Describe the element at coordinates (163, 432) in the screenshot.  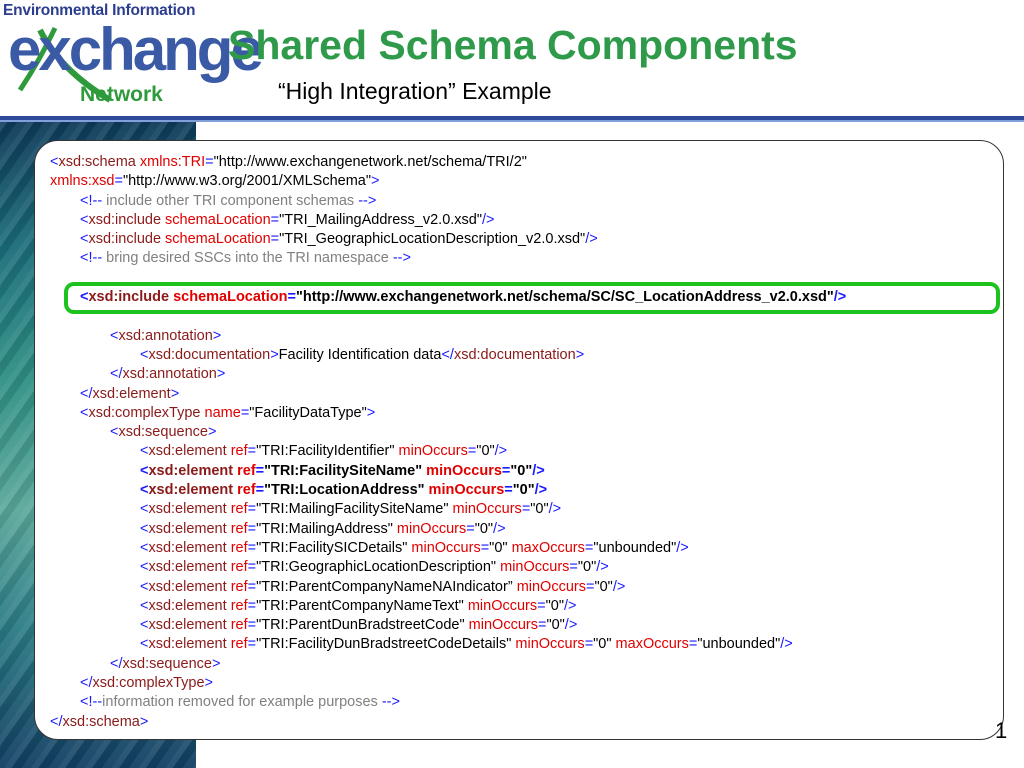
I see `code-token: xsd:sequence` at that location.